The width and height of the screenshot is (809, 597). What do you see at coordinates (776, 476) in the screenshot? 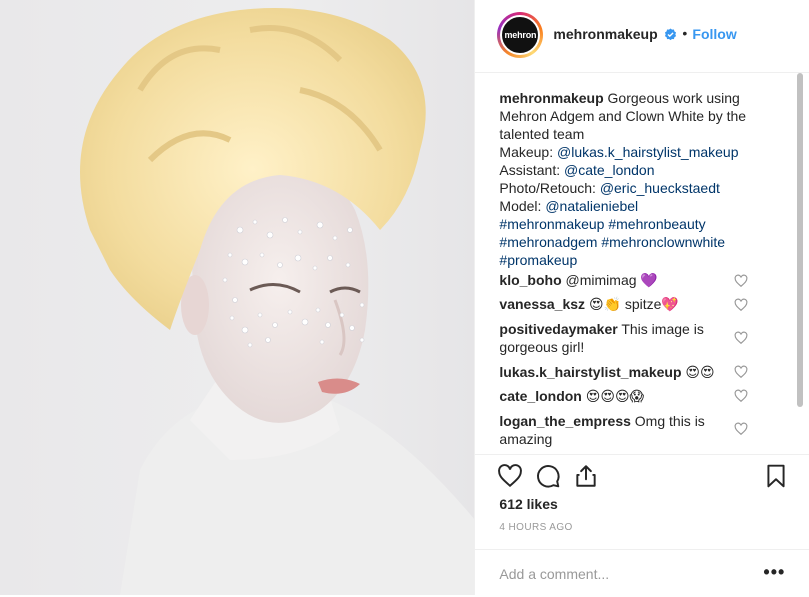
I see `bookmark-icon` at bounding box center [776, 476].